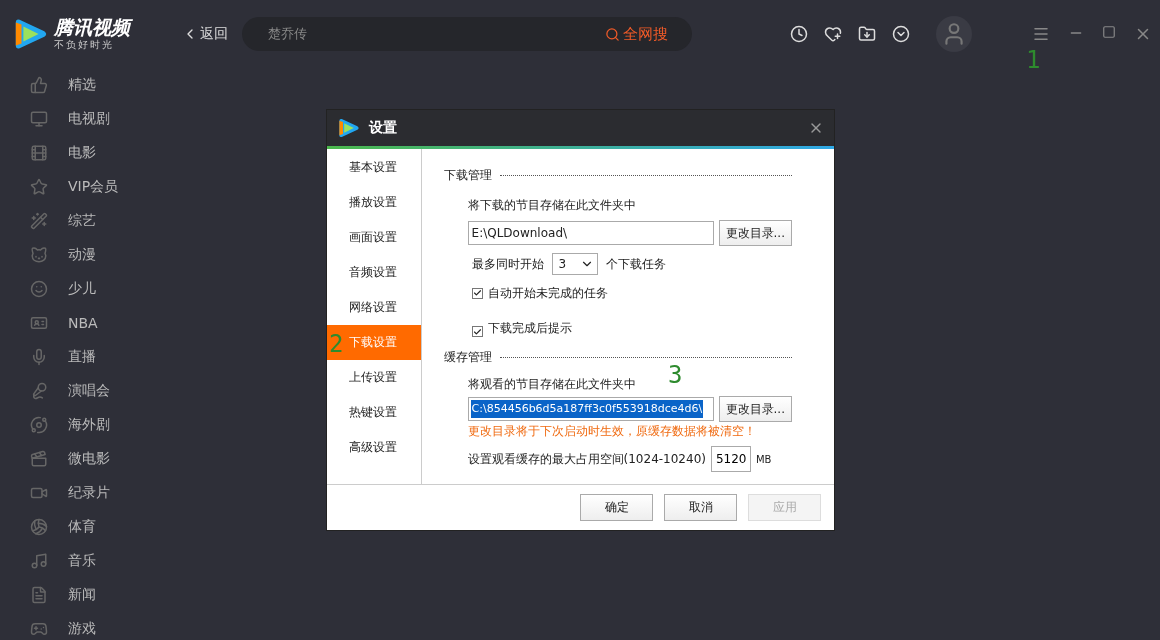 The height and width of the screenshot is (640, 1160). I want to click on field-label: 将下载的节目存储在此文件夹中, so click(551, 205).